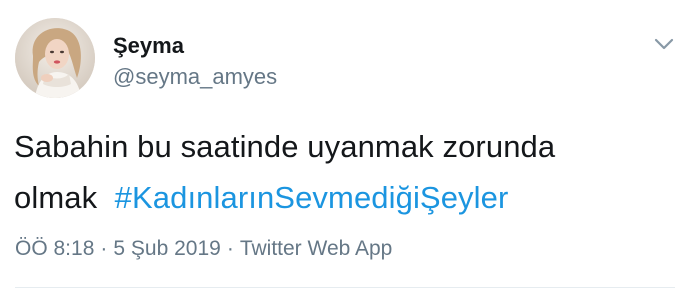  Describe the element at coordinates (195, 77) in the screenshot. I see `user-handle: @seyma_amyes` at that location.